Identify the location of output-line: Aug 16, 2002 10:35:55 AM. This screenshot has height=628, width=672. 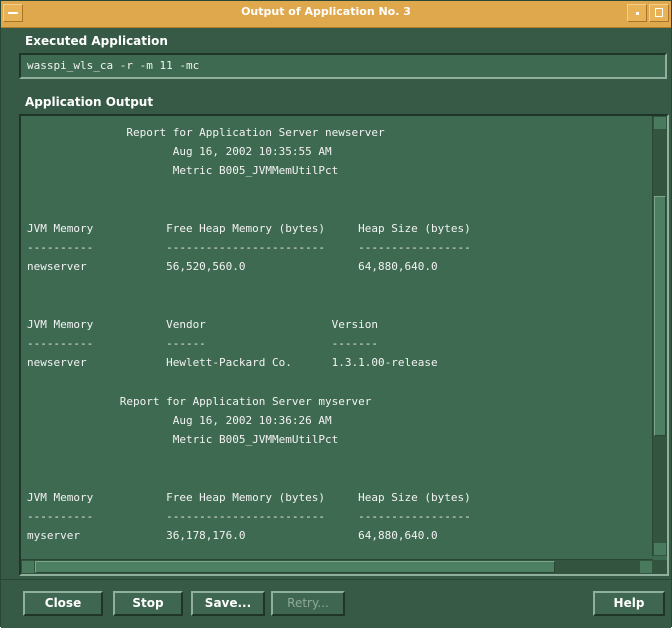
(179, 152).